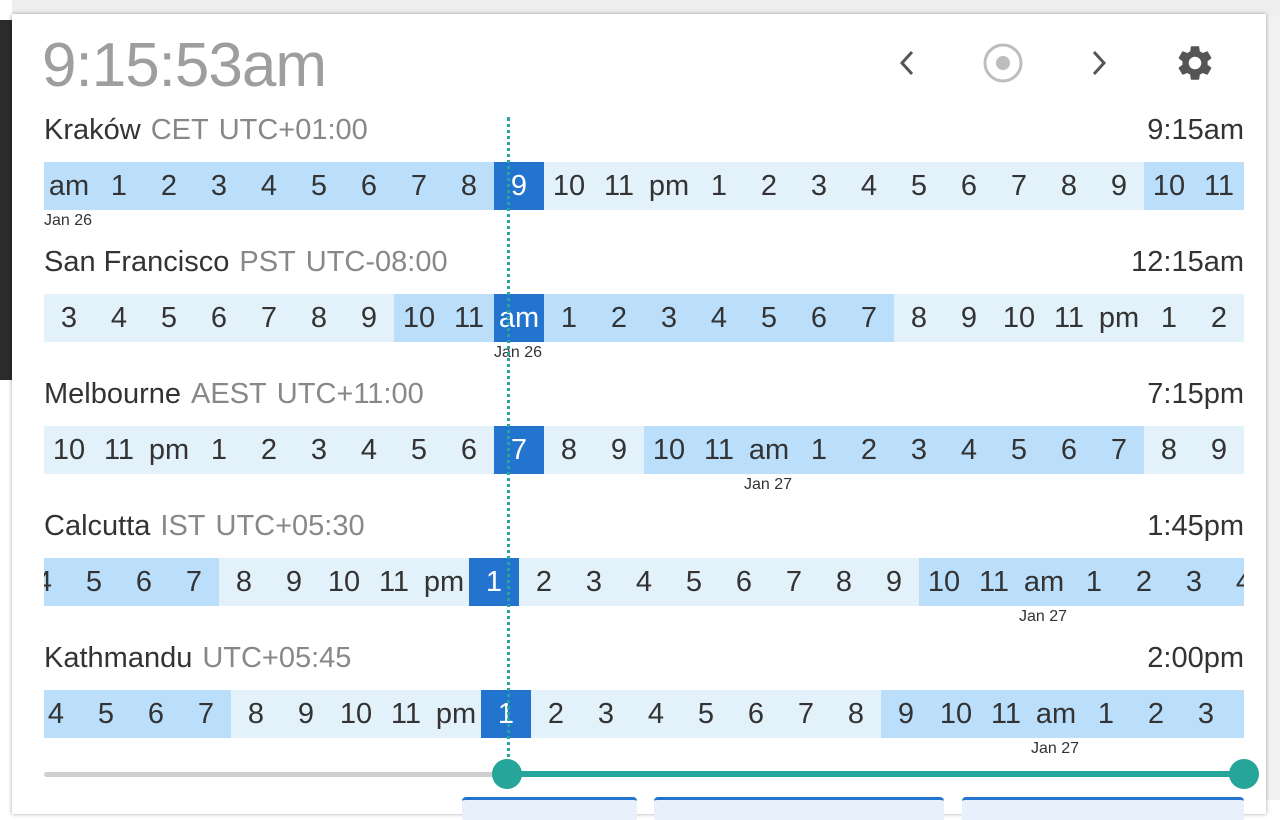  What do you see at coordinates (507, 774) in the screenshot?
I see `slider-thumb-start` at bounding box center [507, 774].